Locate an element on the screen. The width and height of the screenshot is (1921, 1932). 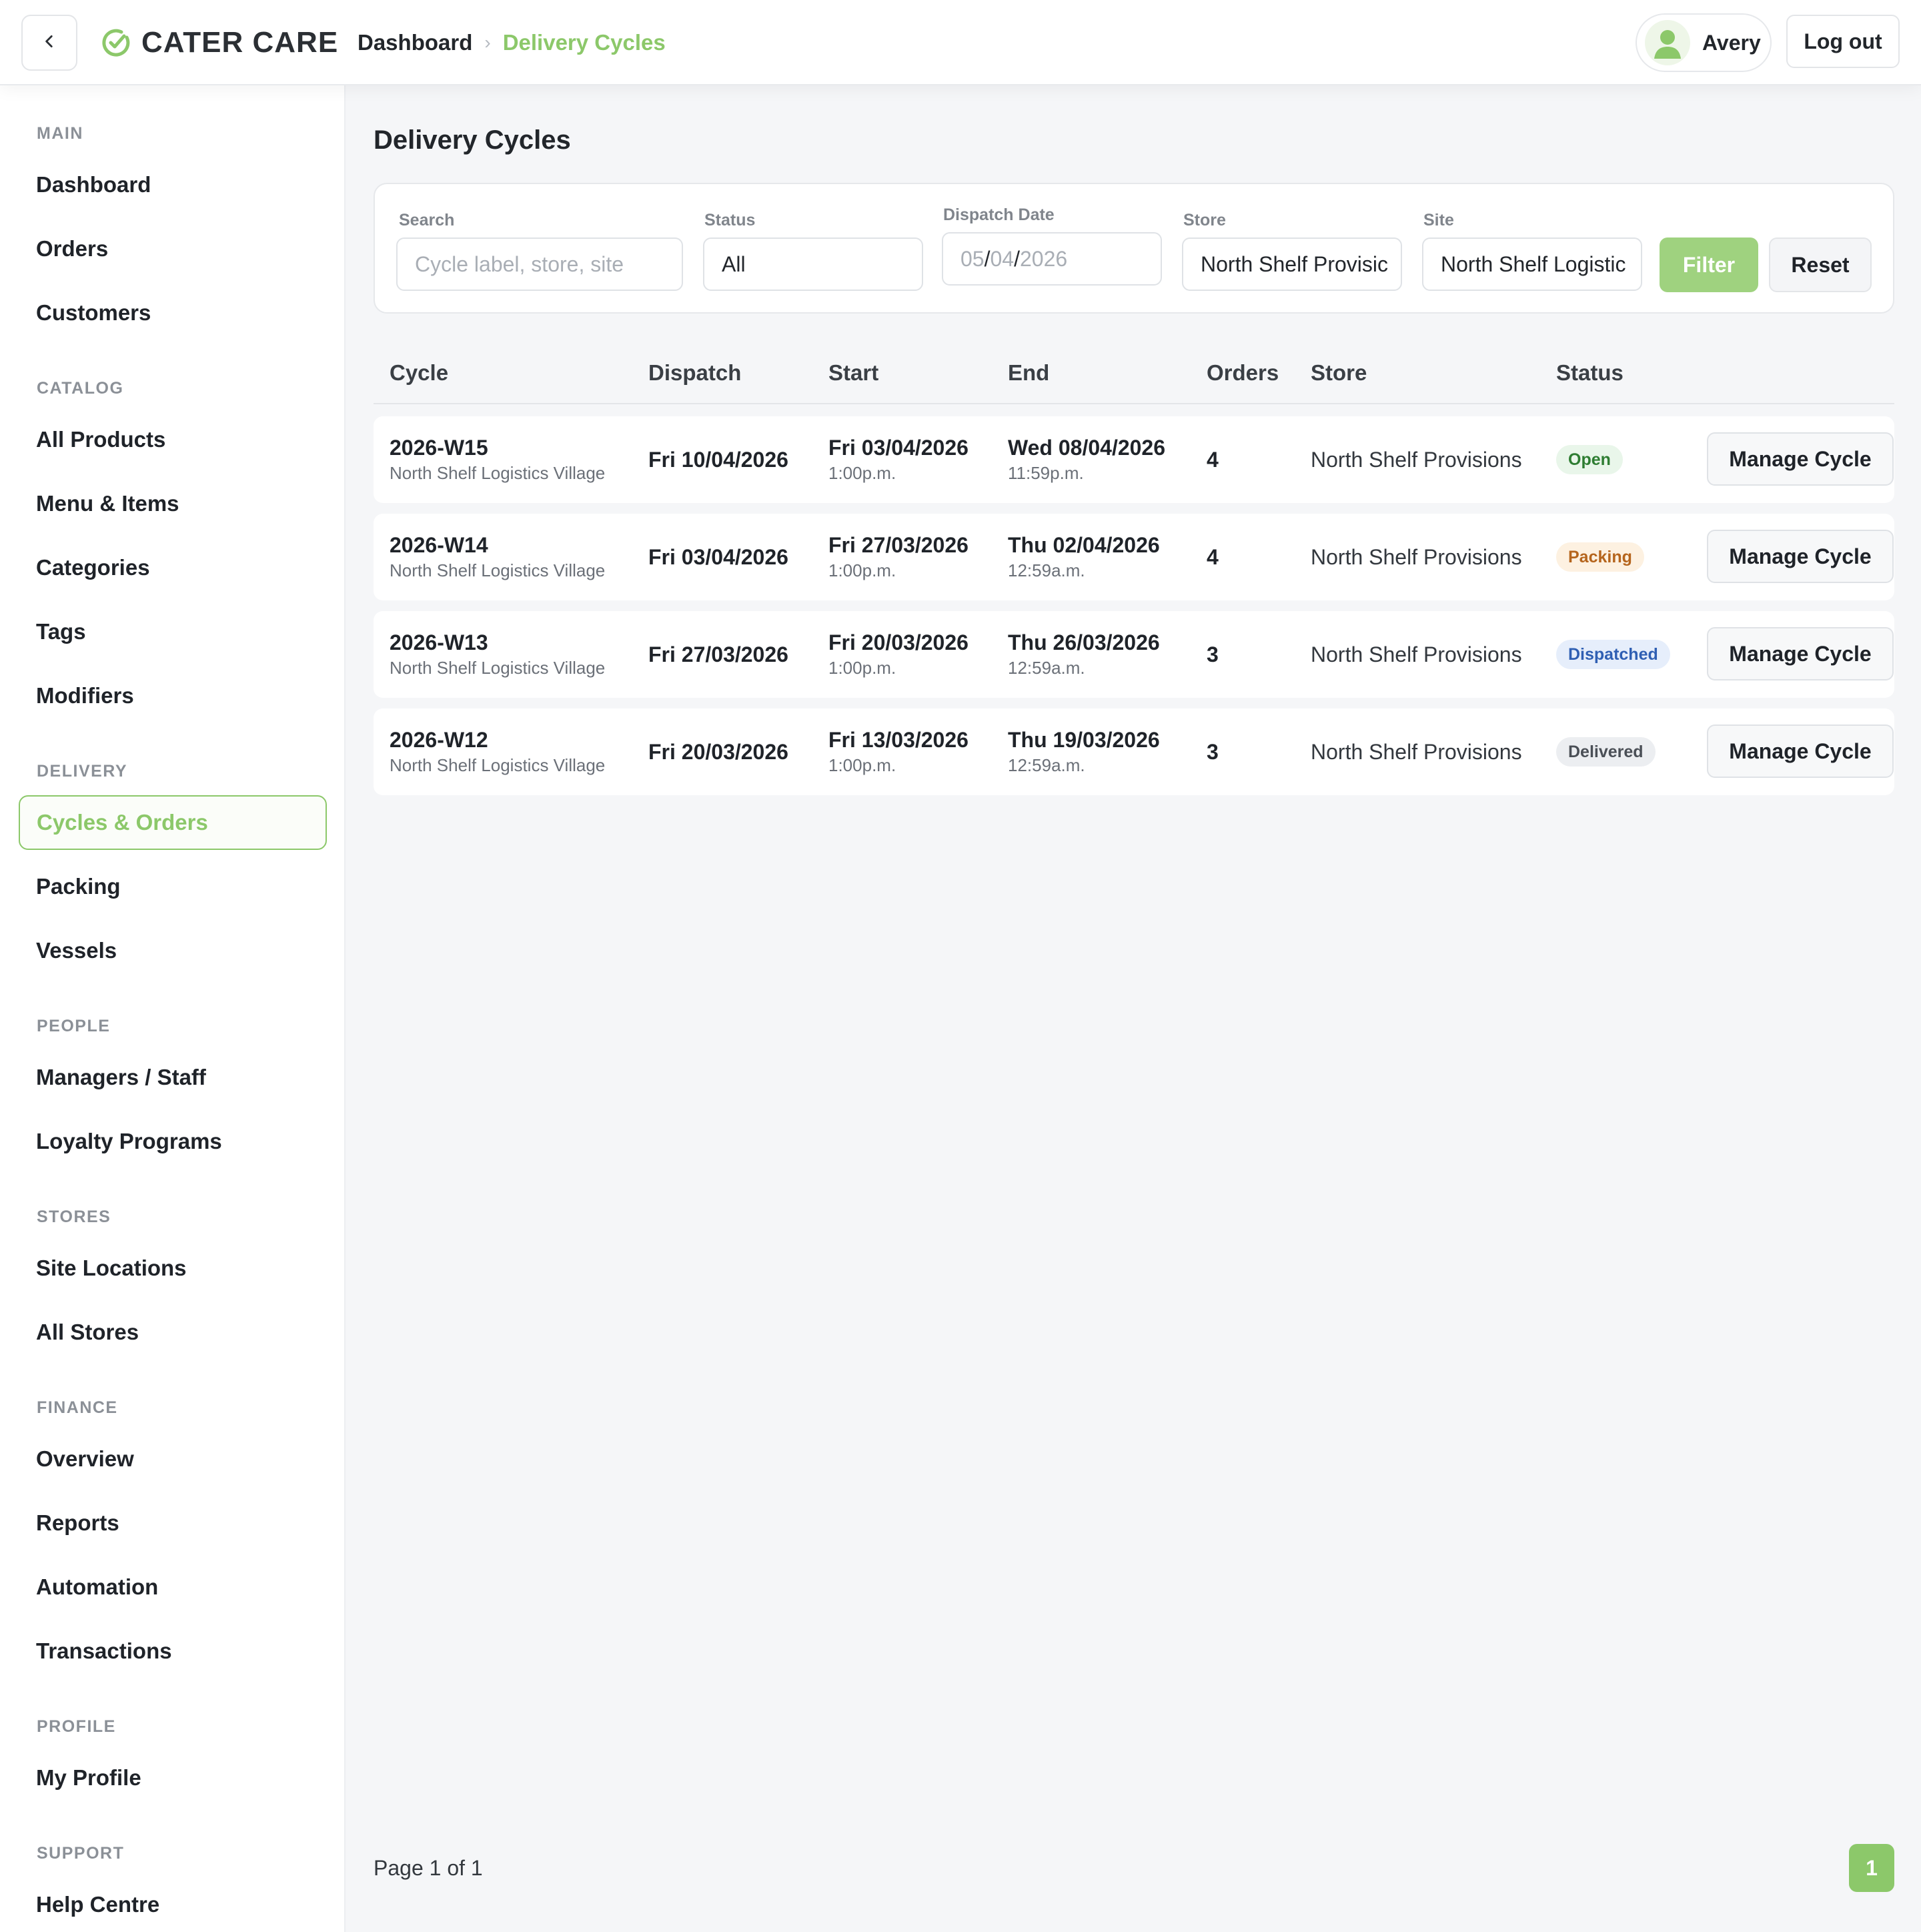
dispatch-date: Fri 20/03/2026 is located at coordinates (718, 752).